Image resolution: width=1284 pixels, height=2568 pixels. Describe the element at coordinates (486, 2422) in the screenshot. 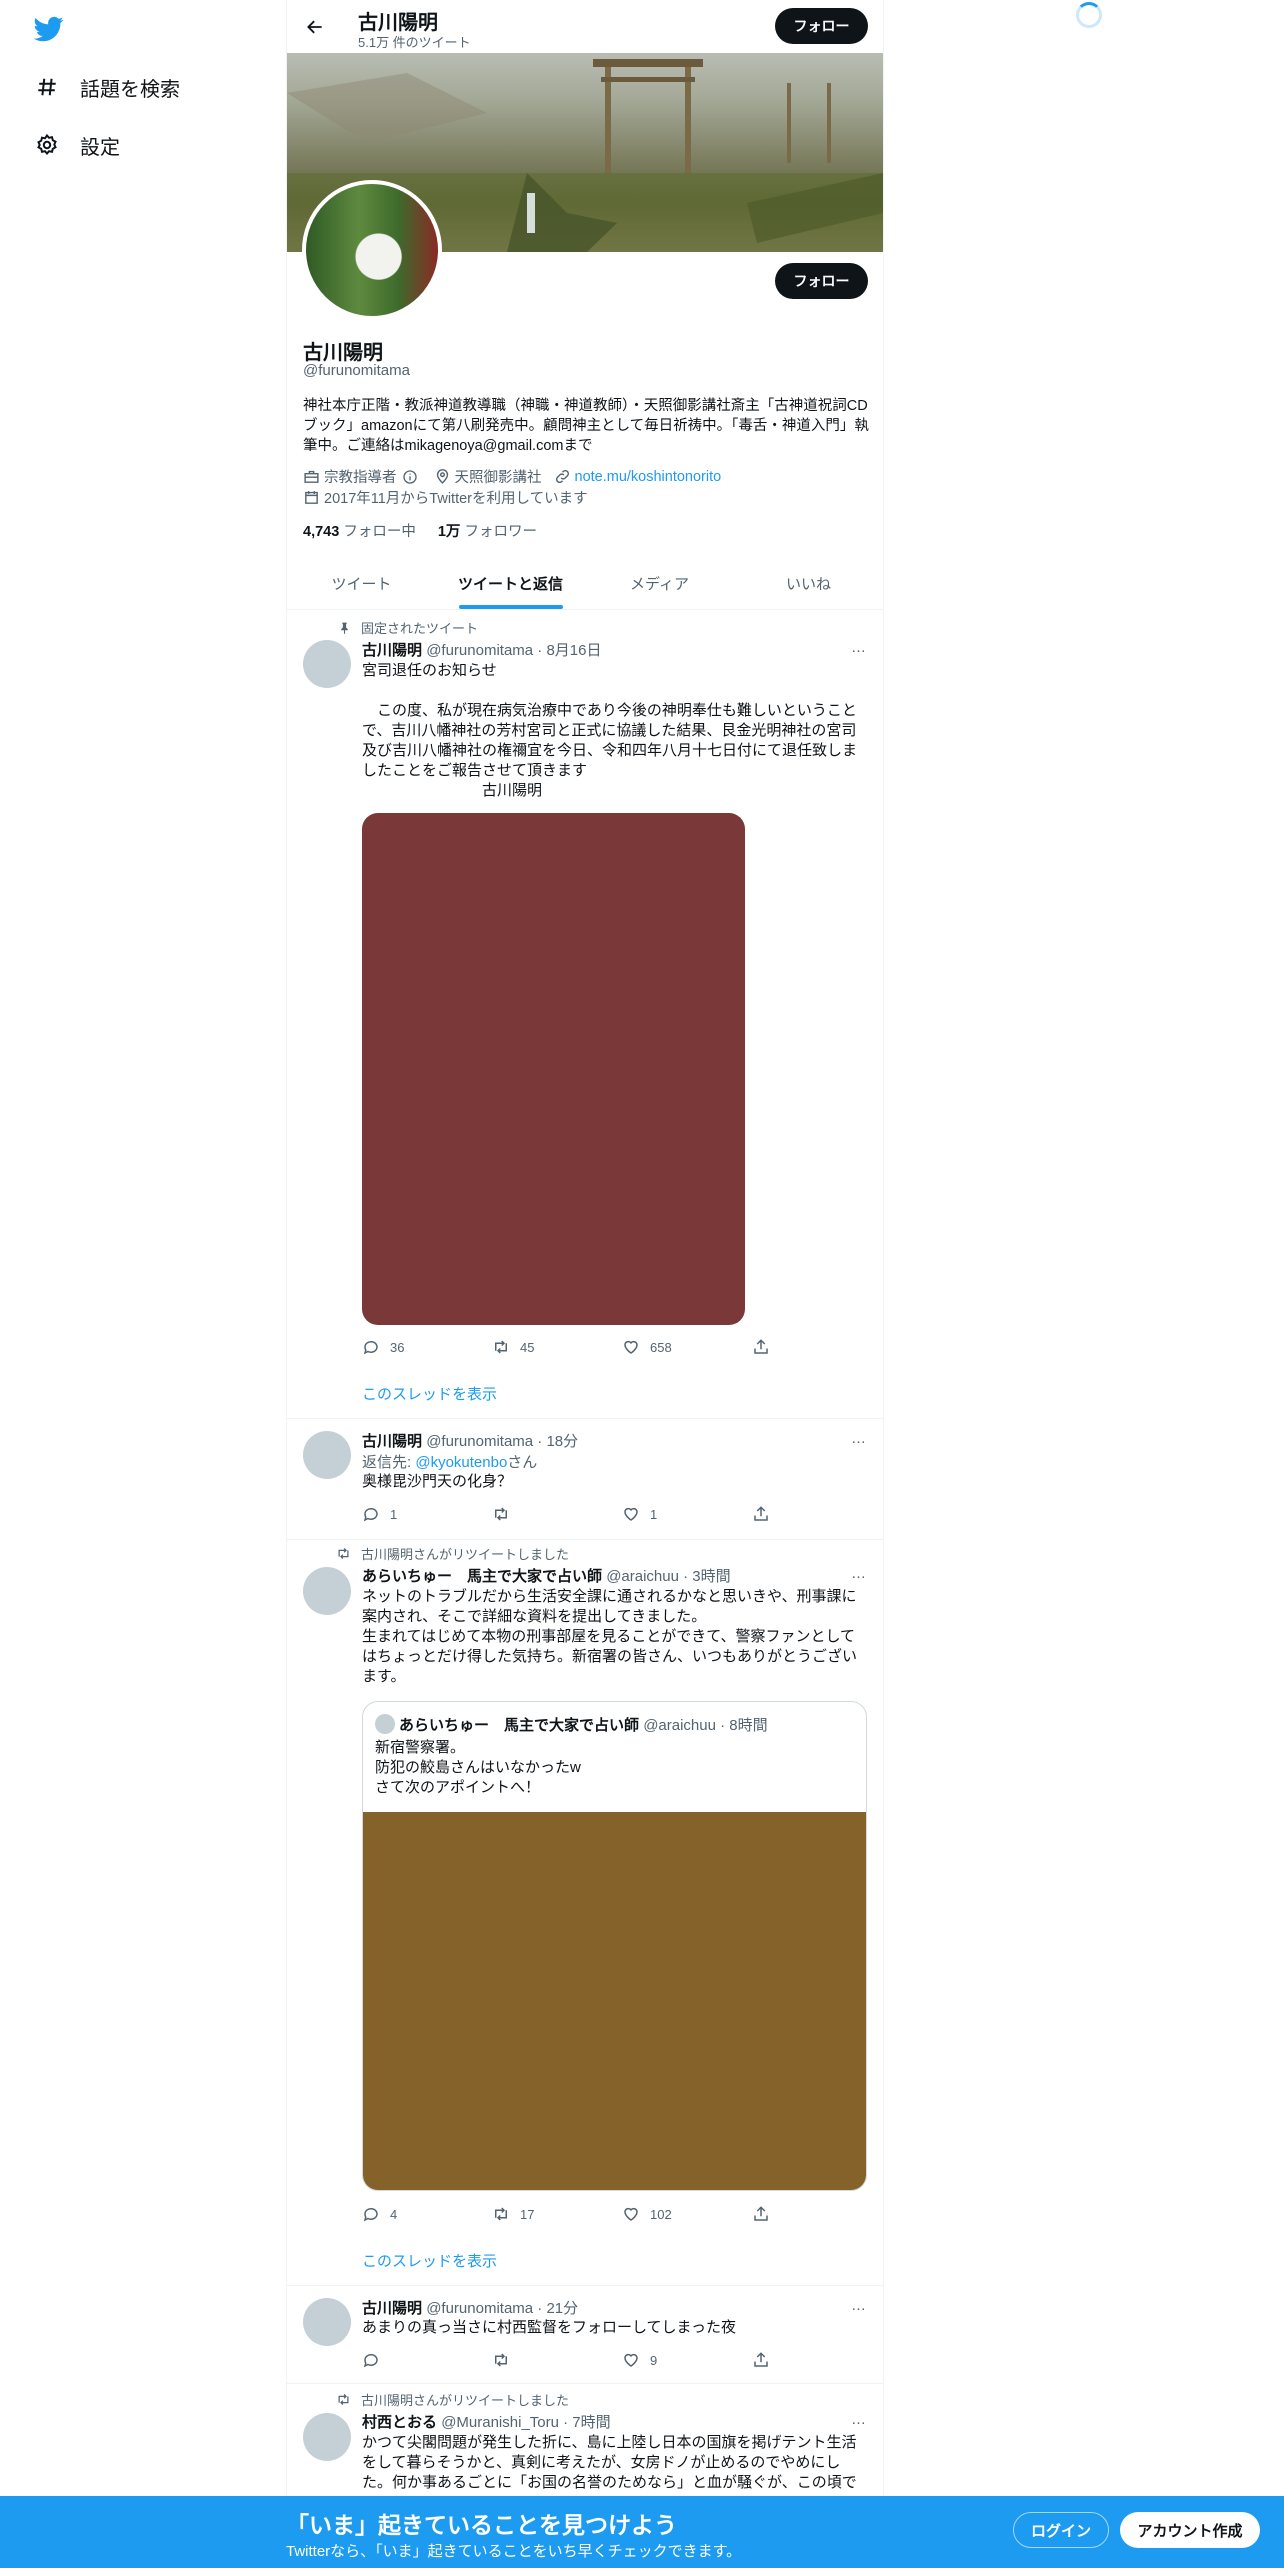

I see `tweet-header: 村西とおる @Muranishi_Toru · 7時間` at that location.